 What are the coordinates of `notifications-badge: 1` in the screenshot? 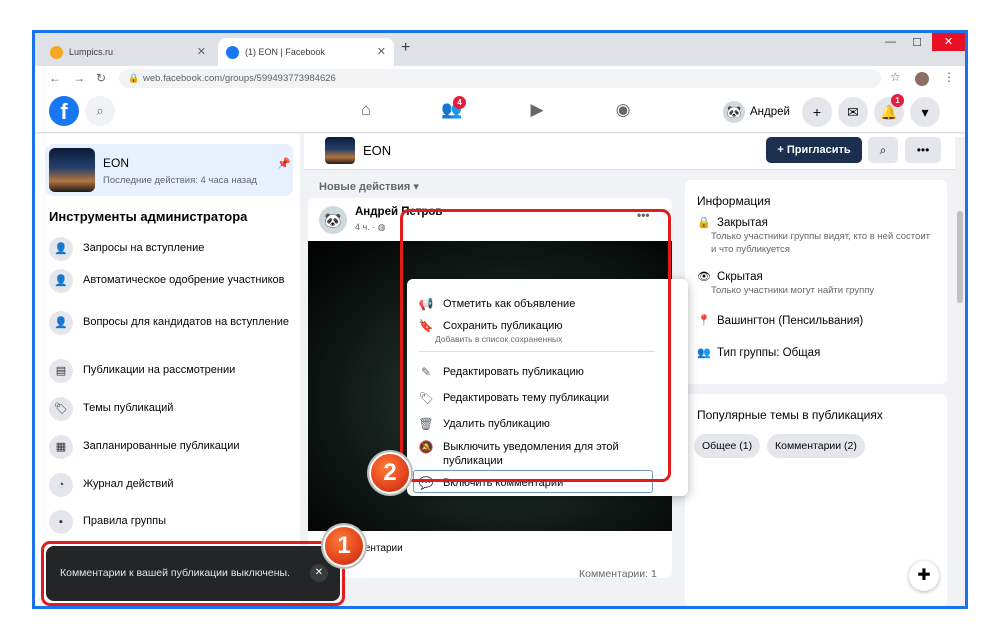 It's located at (897, 100).